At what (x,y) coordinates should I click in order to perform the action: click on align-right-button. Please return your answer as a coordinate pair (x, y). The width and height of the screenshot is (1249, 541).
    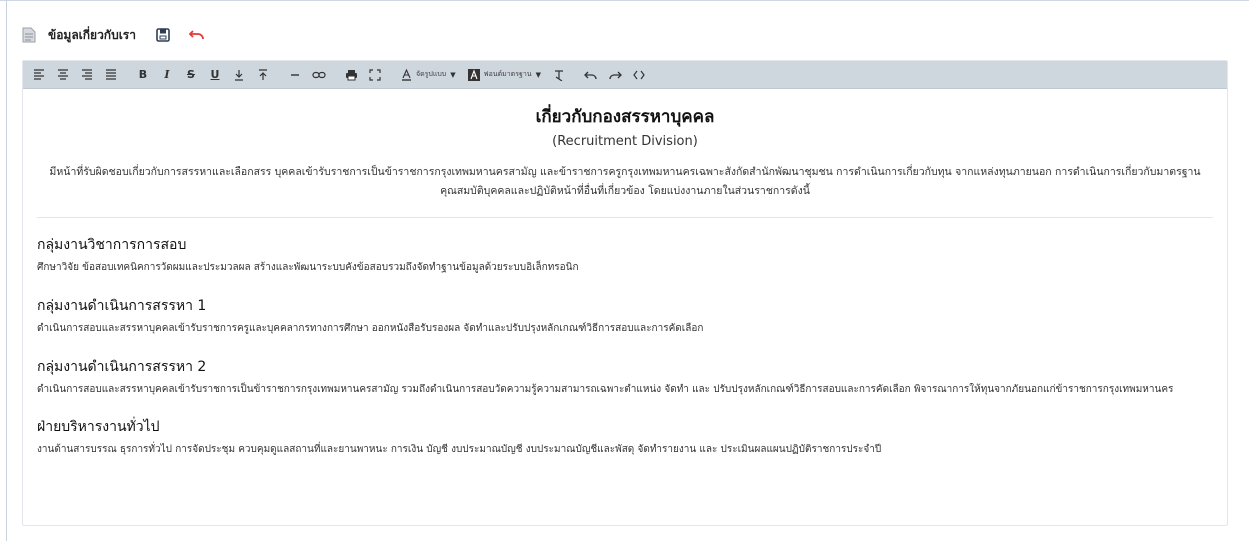
    Looking at the image, I should click on (87, 75).